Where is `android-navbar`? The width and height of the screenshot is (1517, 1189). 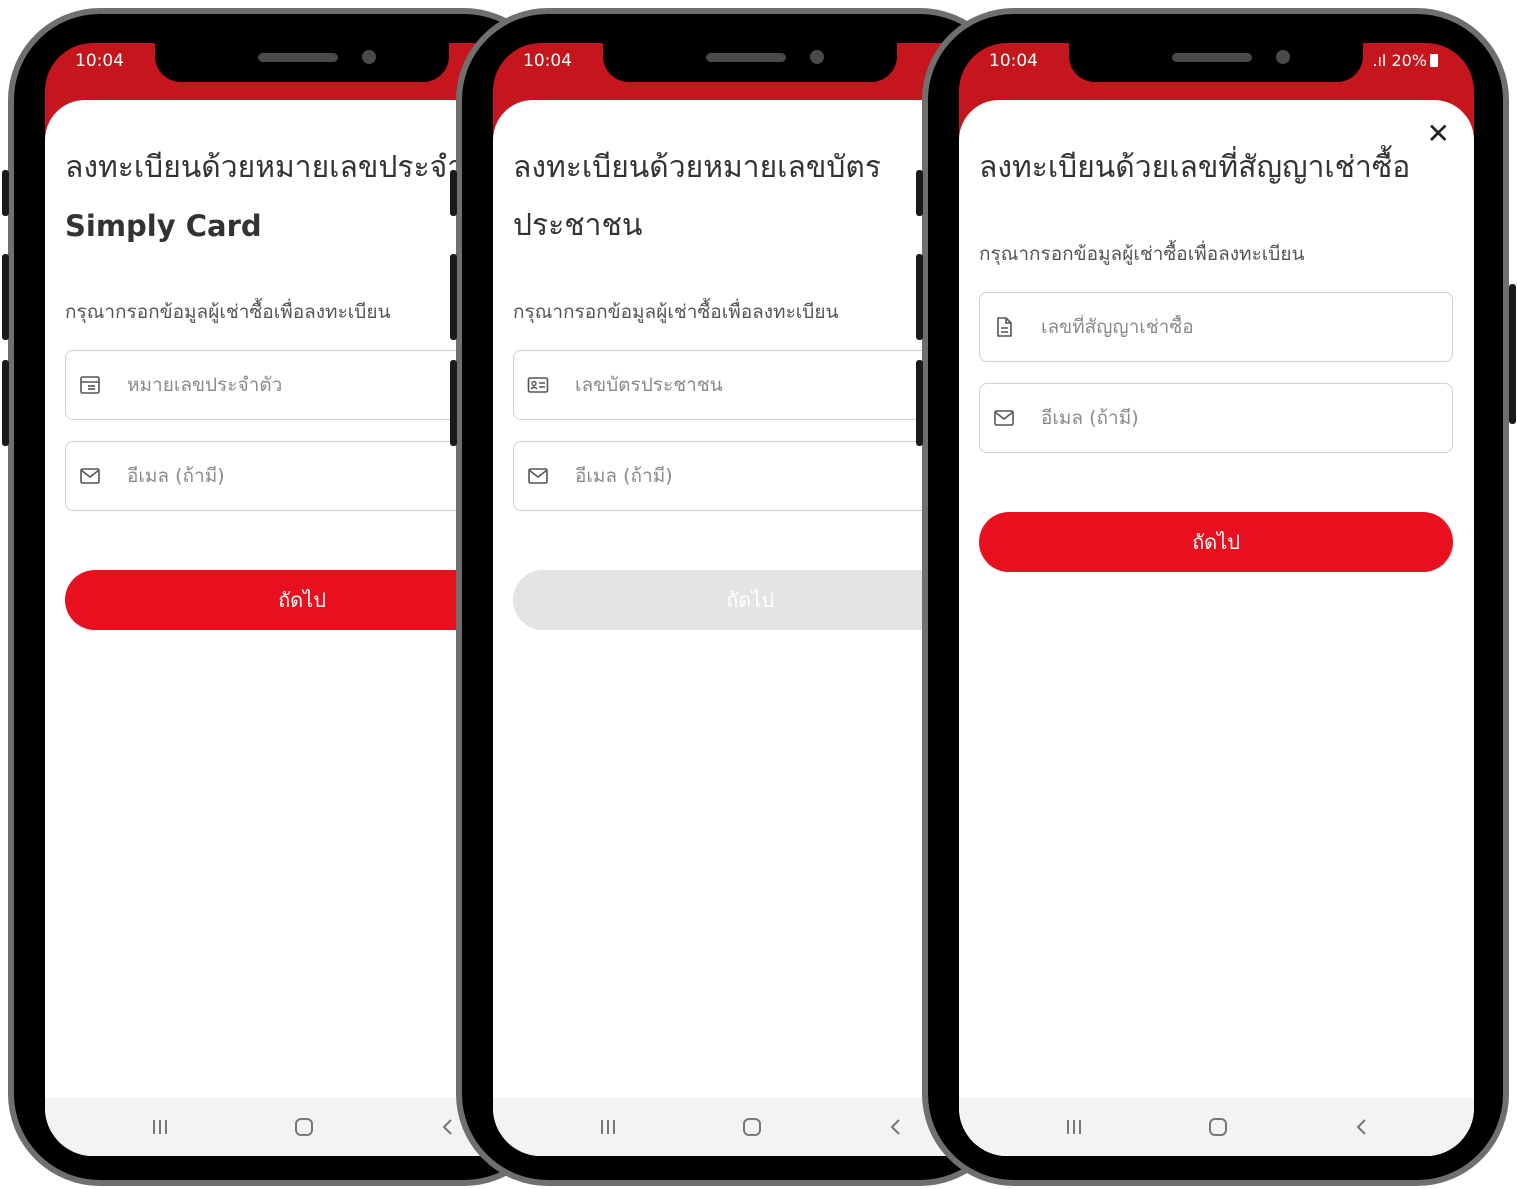 android-navbar is located at coordinates (1216, 1127).